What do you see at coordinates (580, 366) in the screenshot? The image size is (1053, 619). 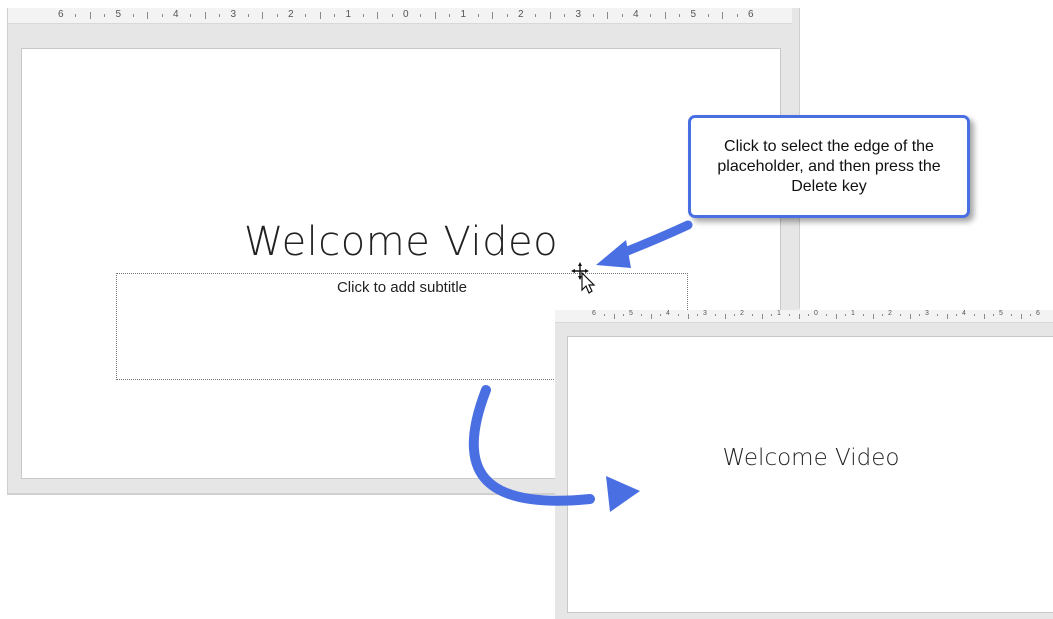 I see `annotation-overlay` at bounding box center [580, 366].